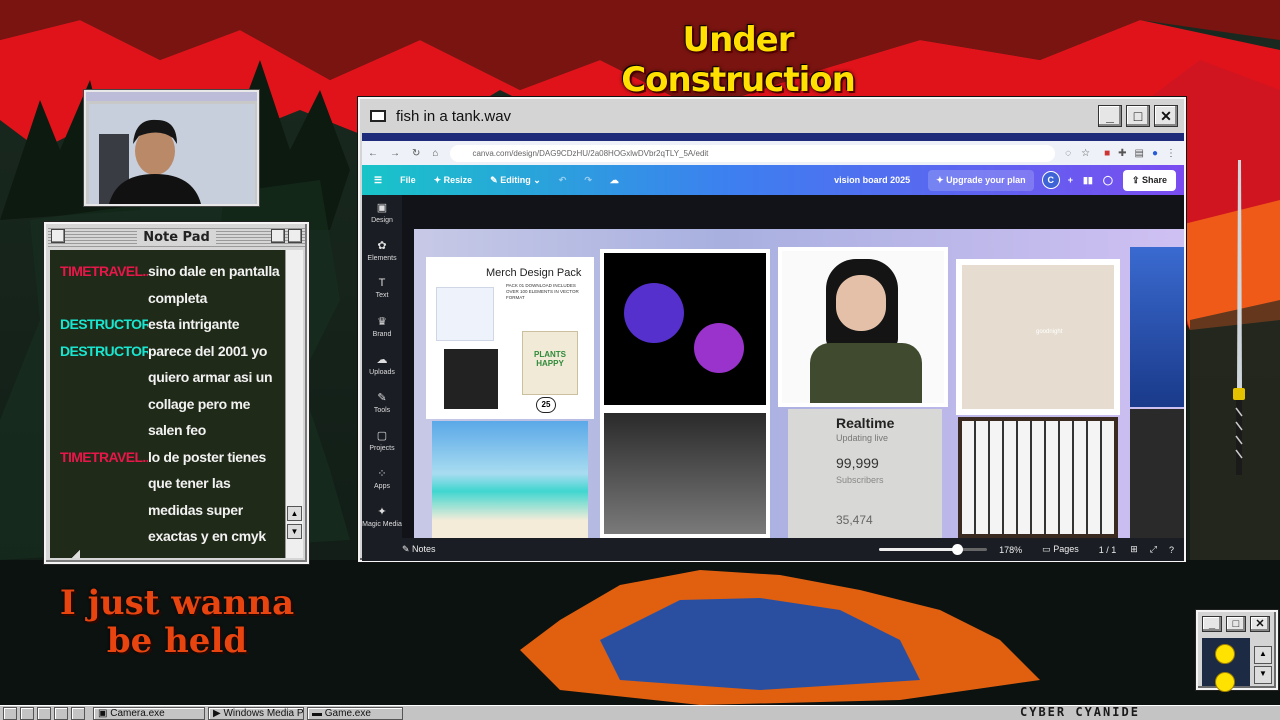 The height and width of the screenshot is (720, 1280). I want to click on chat-text: esta intrigante, so click(194, 324).